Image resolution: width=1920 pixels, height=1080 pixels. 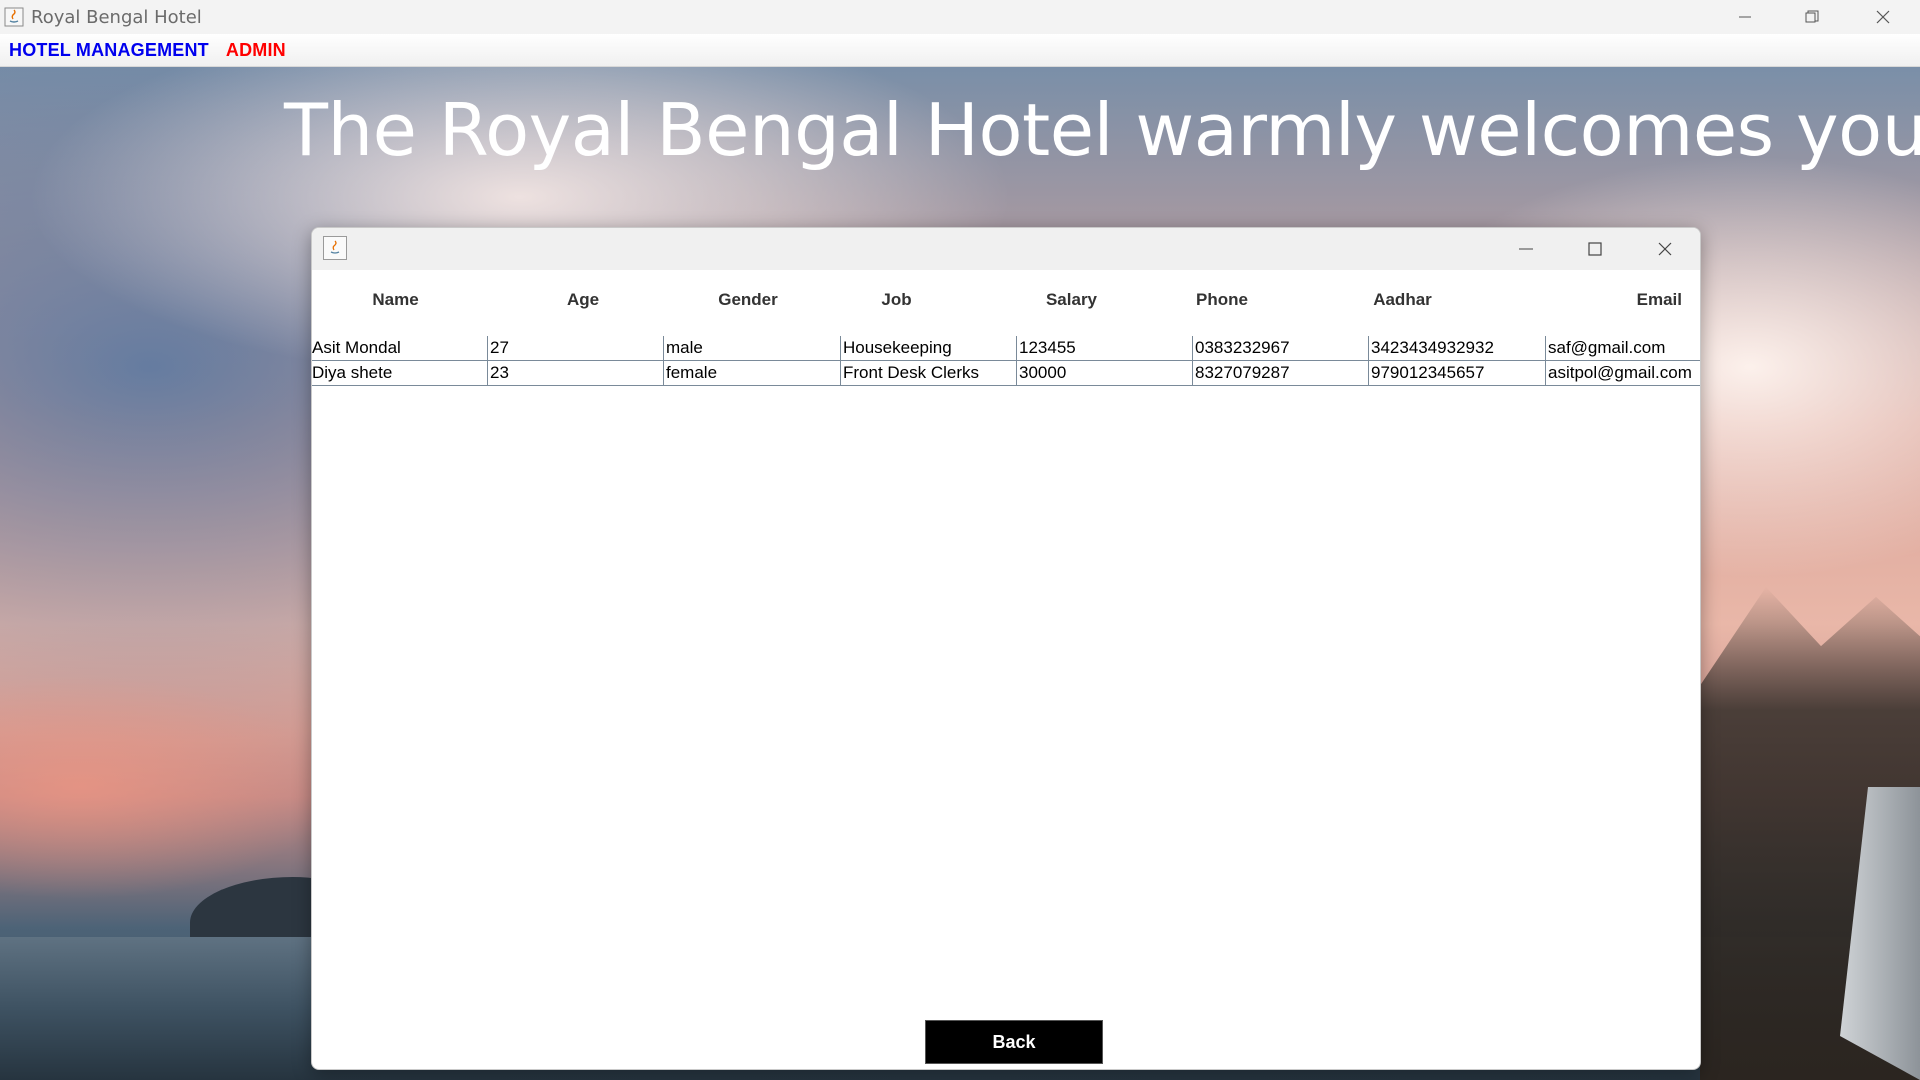 What do you see at coordinates (960, 50) in the screenshot?
I see `menu-bar: HOTEL MANAGEMENT ADMIN` at bounding box center [960, 50].